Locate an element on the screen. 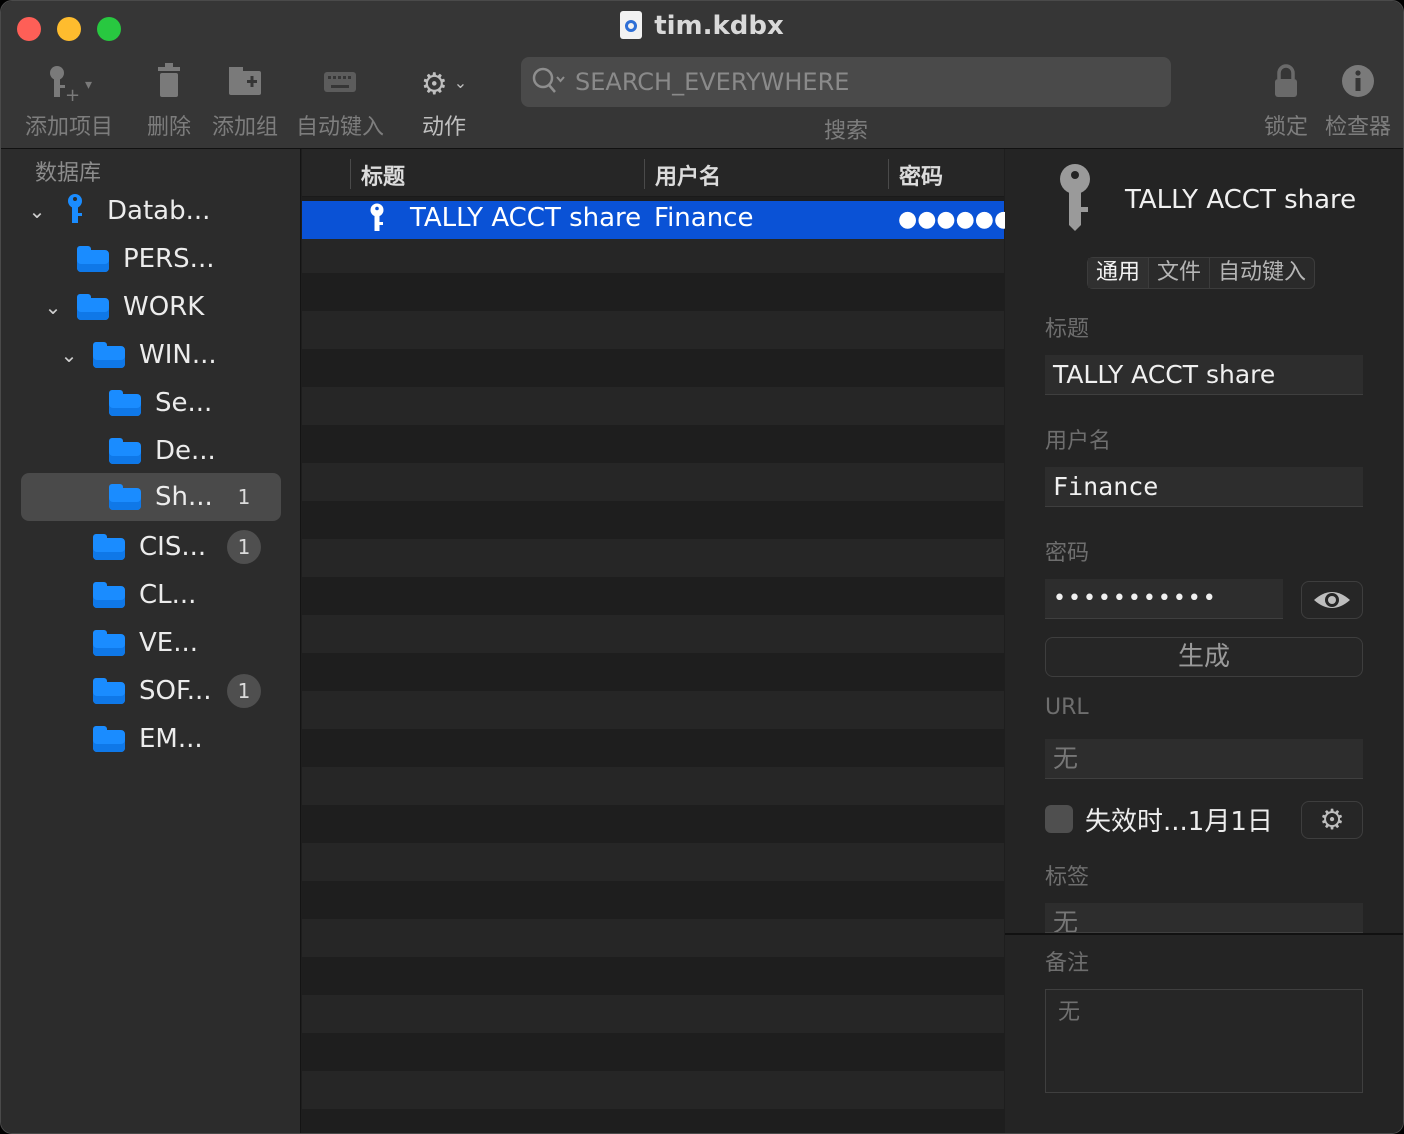 Image resolution: width=1404 pixels, height=1134 pixels. notes-field: 无 is located at coordinates (1204, 1041).